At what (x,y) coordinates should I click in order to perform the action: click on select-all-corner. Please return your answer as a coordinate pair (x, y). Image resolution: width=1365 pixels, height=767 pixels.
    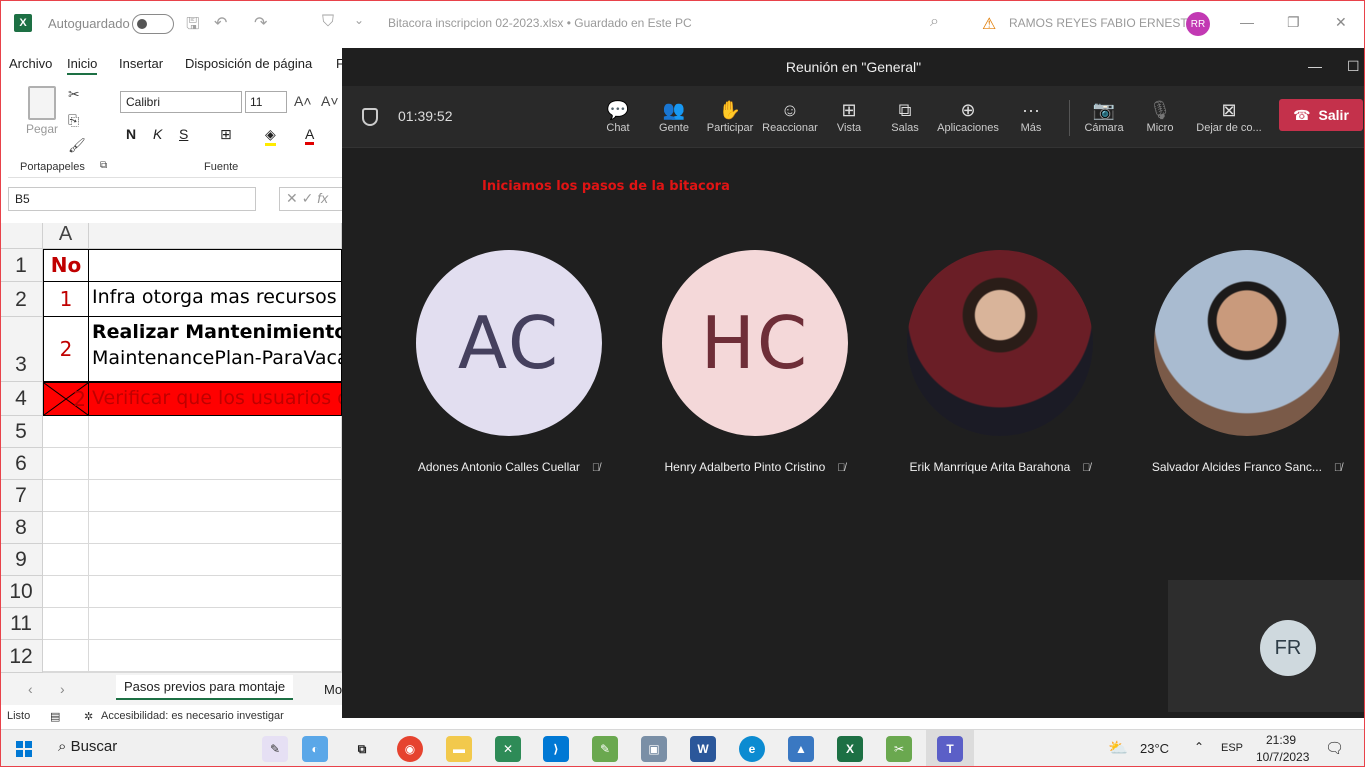
    Looking at the image, I should click on (21, 236).